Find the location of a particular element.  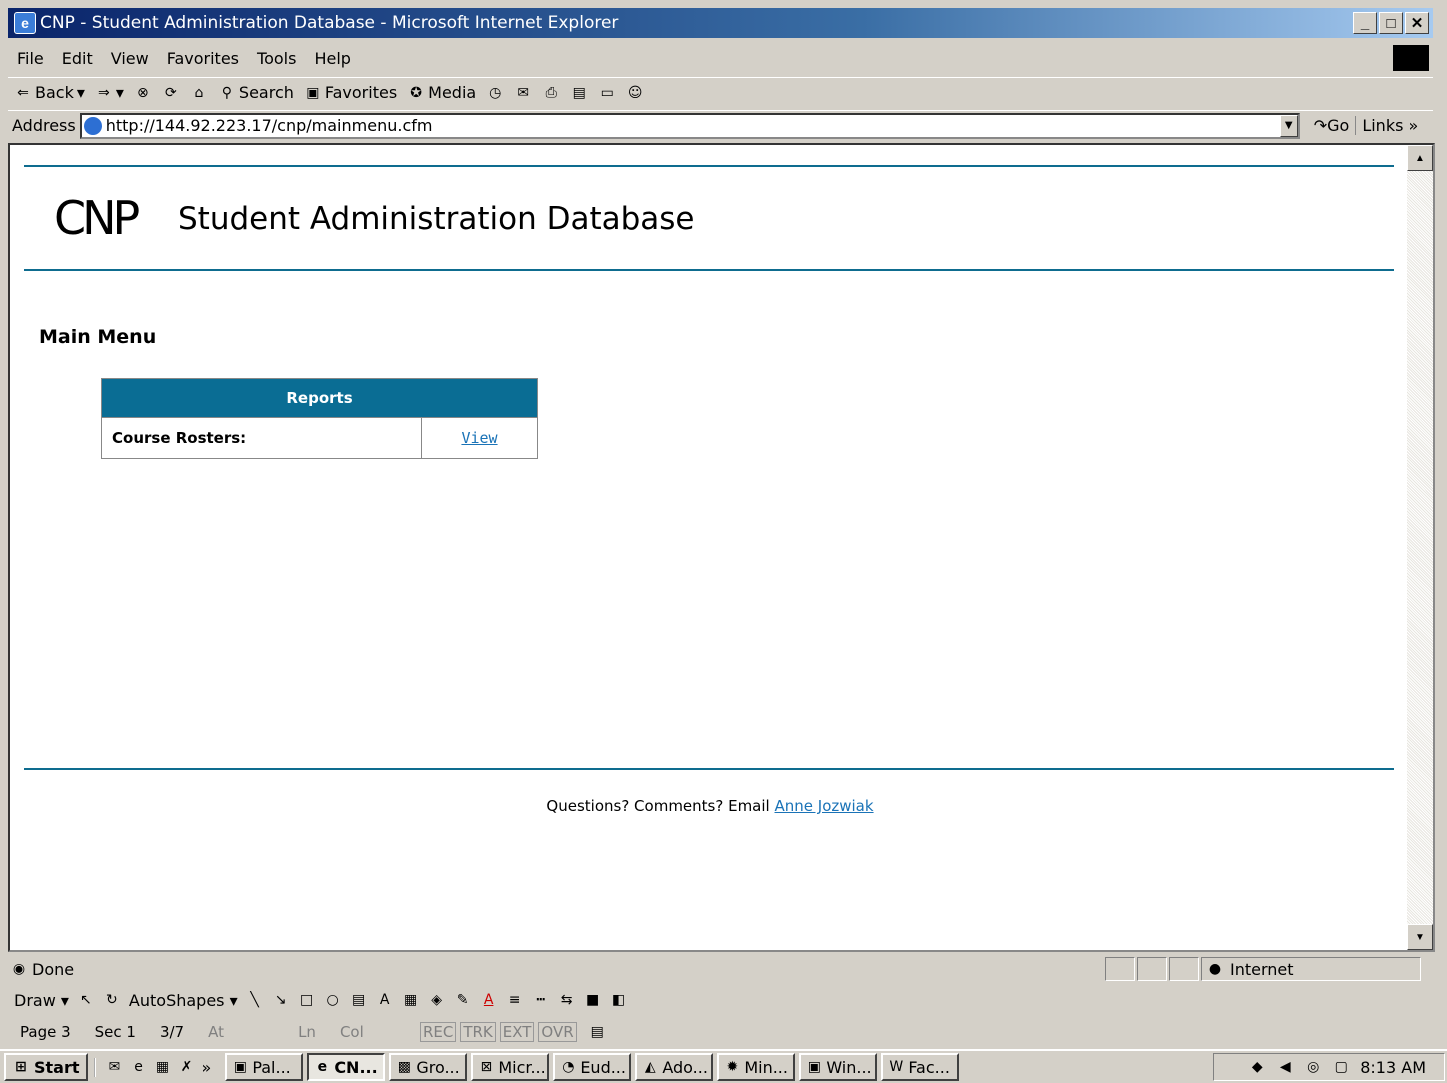

menu-file: File is located at coordinates (30, 58).